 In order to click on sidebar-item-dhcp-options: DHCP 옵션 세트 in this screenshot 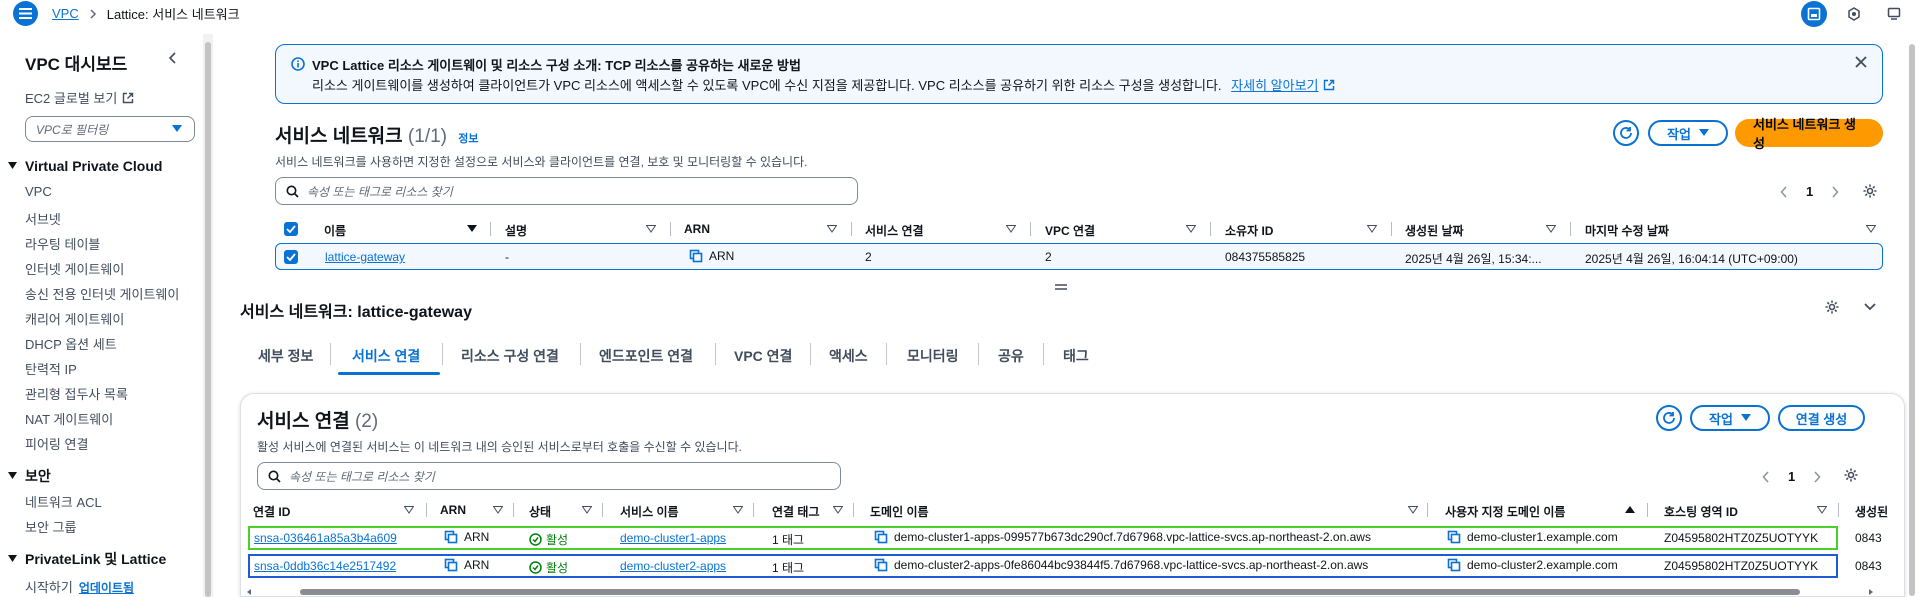, I will do `click(71, 343)`.